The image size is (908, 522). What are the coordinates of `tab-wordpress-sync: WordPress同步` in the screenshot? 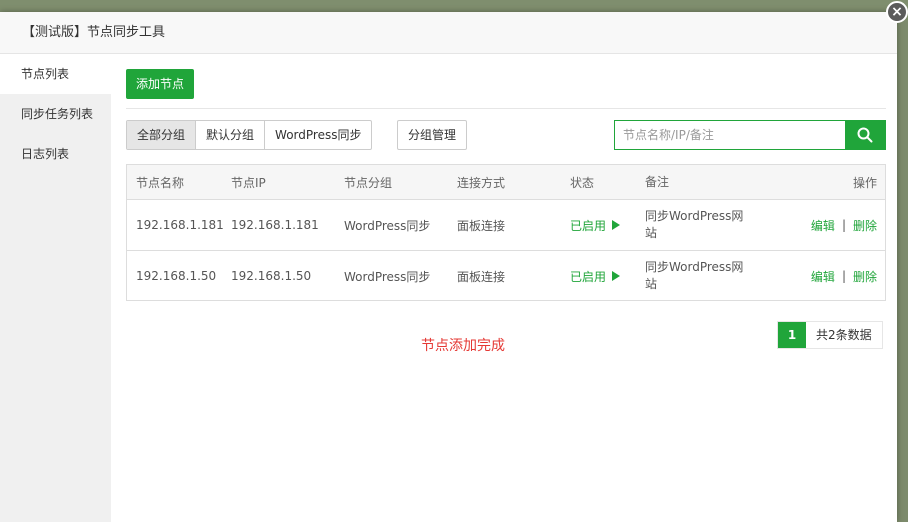 It's located at (318, 135).